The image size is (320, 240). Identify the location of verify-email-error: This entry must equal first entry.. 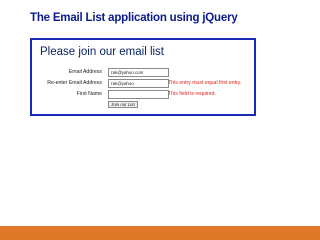
(205, 83).